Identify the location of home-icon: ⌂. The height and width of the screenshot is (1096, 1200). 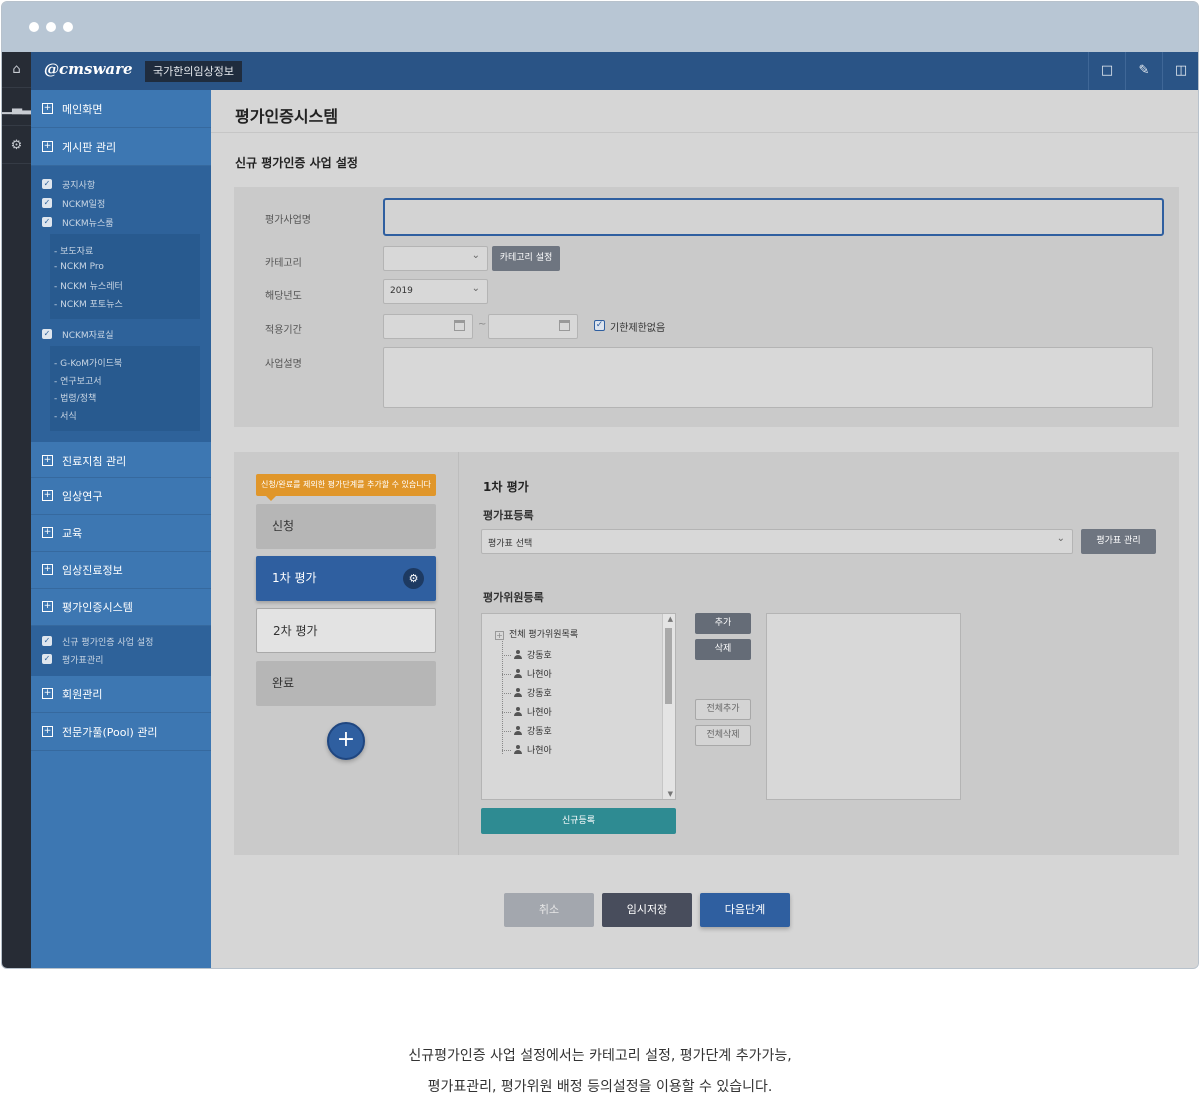
(16, 70).